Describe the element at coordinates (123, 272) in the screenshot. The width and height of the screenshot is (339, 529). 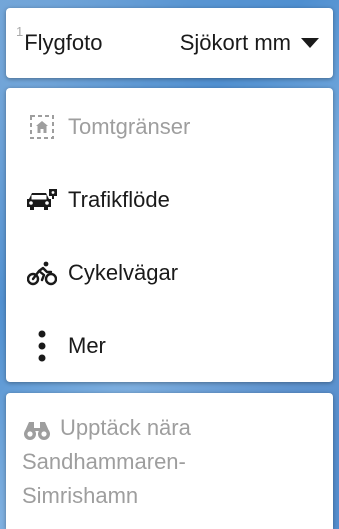
I see `layer-item-label: Cykelvägar` at that location.